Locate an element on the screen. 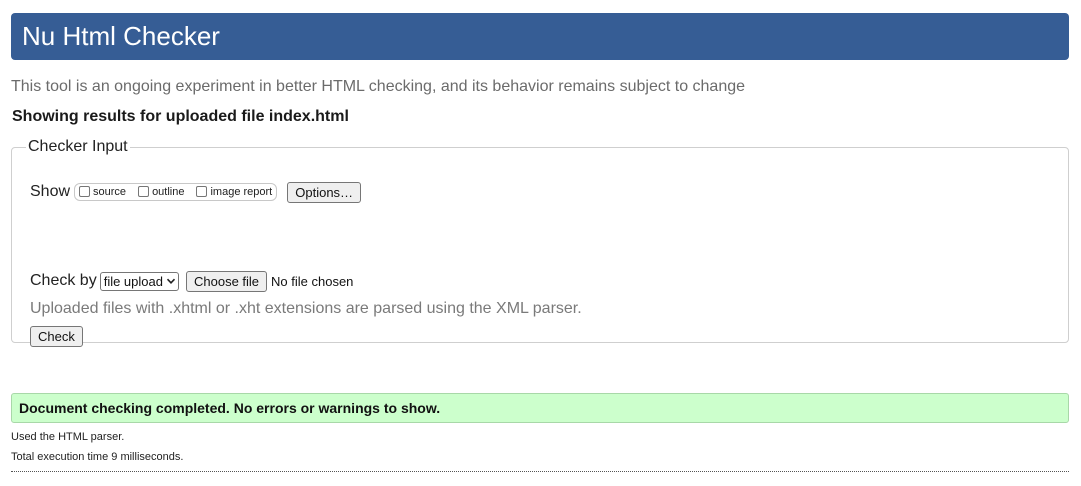 The height and width of the screenshot is (486, 1081). choose-file-button: Choose file is located at coordinates (226, 281).